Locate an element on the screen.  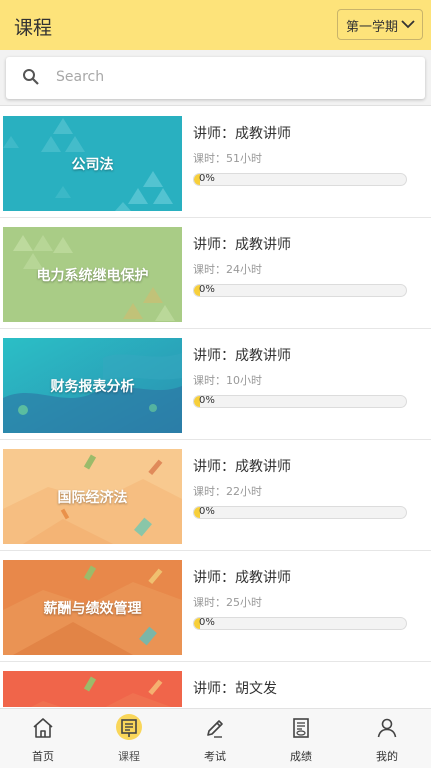
search-input: Search is located at coordinates (215, 78).